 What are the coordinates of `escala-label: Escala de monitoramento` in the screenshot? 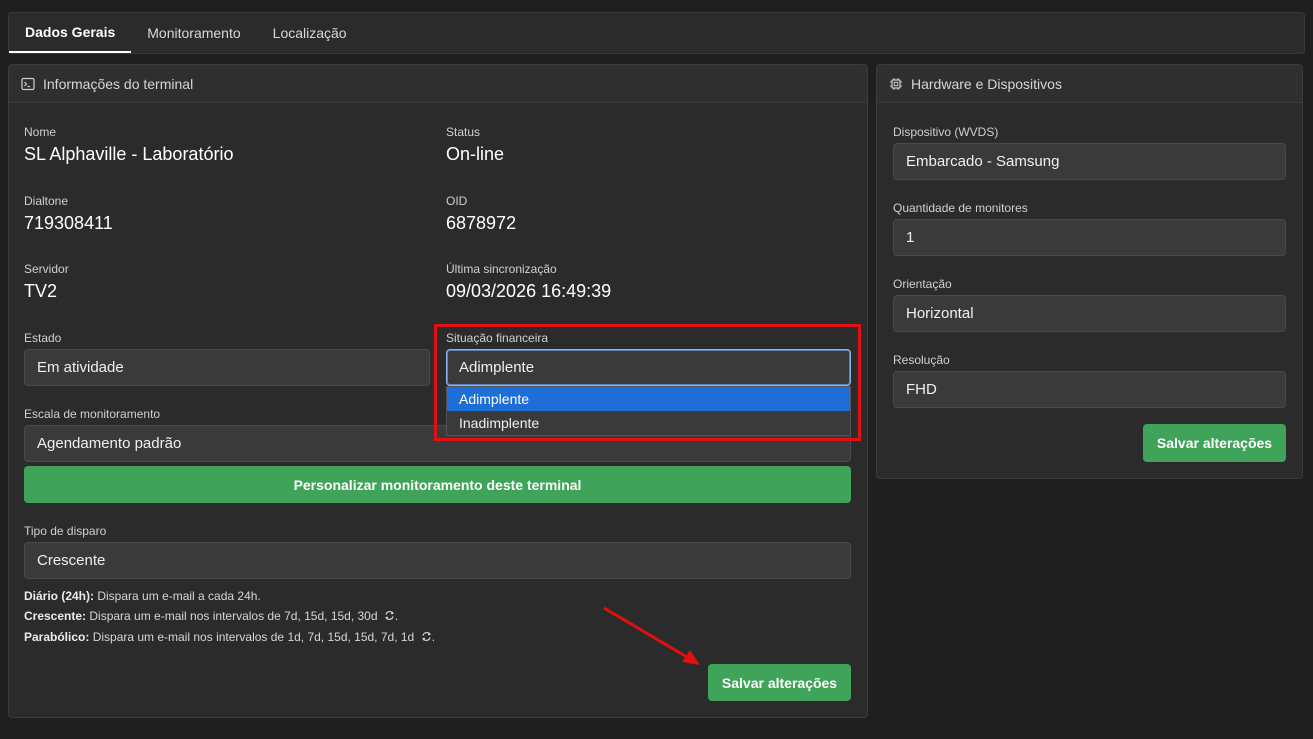 It's located at (92, 414).